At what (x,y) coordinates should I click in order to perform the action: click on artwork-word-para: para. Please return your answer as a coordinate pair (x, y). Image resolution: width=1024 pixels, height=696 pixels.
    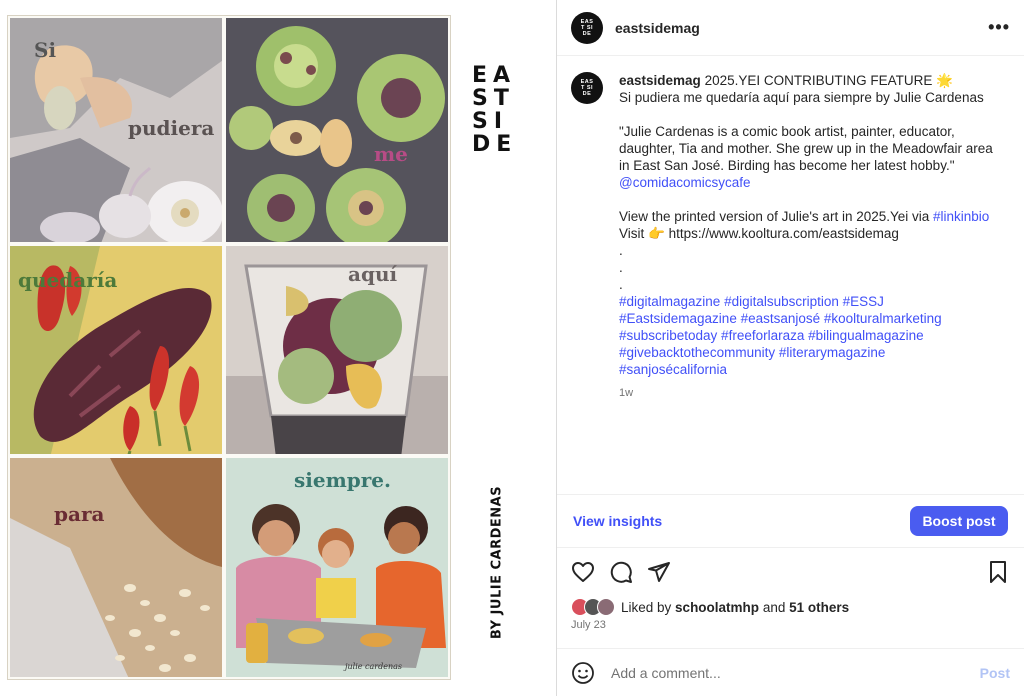
    Looking at the image, I should click on (79, 514).